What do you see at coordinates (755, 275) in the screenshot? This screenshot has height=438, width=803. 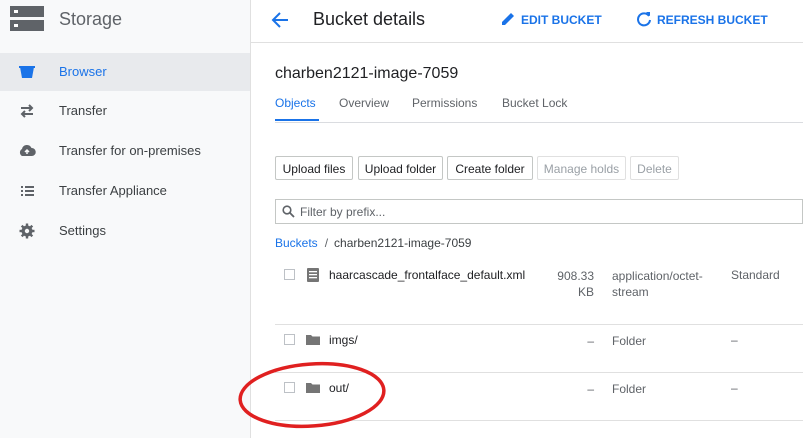 I see `object-storage-class: Standard` at bounding box center [755, 275].